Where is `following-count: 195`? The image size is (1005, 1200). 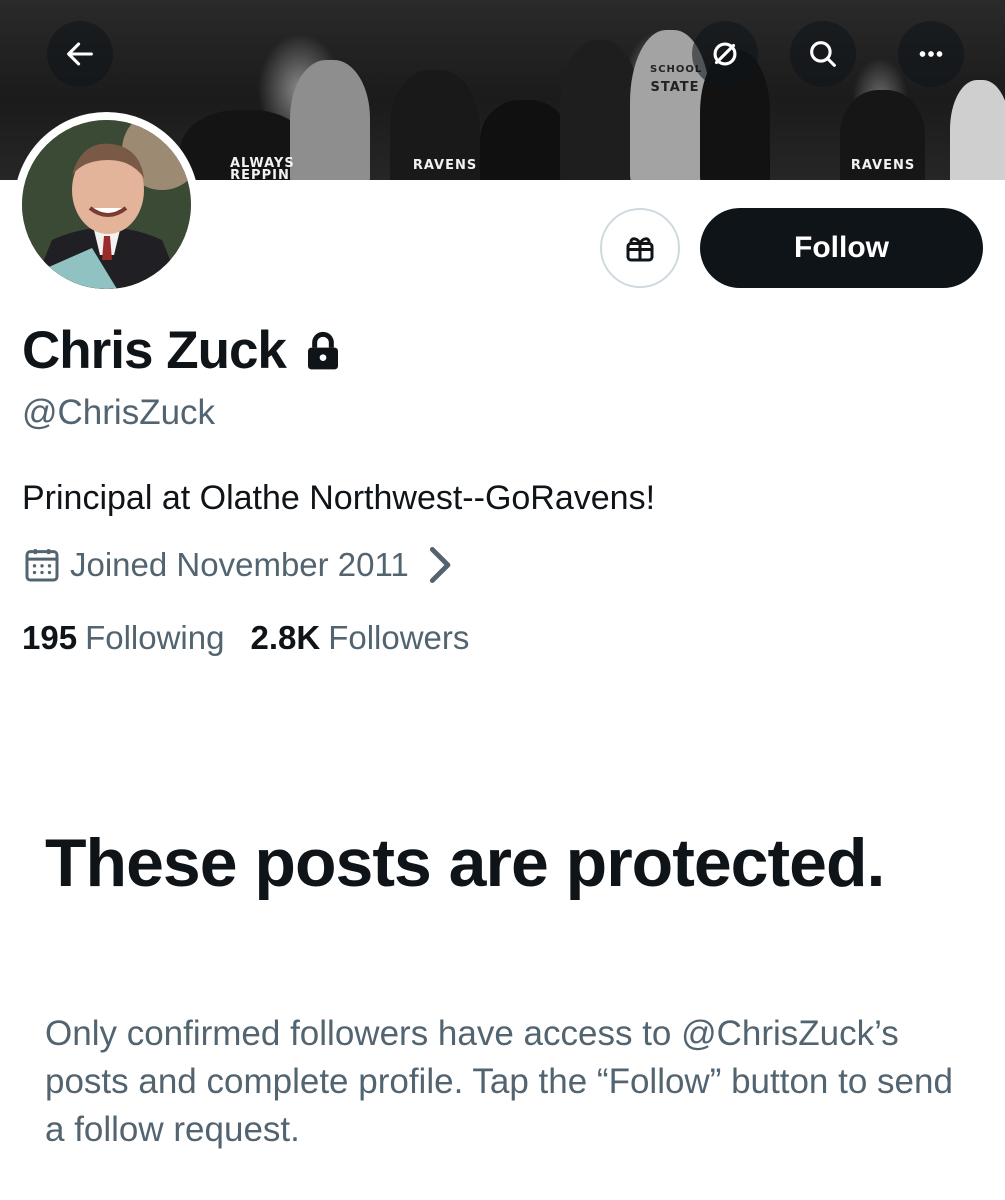 following-count: 195 is located at coordinates (50, 637).